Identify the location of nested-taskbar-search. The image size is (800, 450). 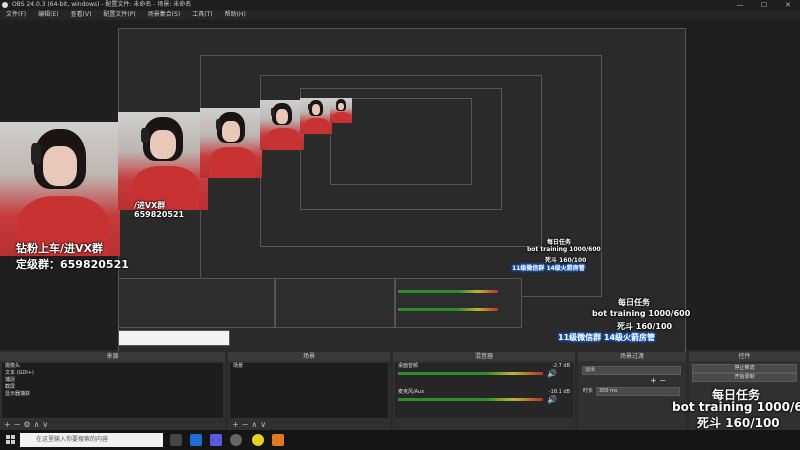
(174, 338).